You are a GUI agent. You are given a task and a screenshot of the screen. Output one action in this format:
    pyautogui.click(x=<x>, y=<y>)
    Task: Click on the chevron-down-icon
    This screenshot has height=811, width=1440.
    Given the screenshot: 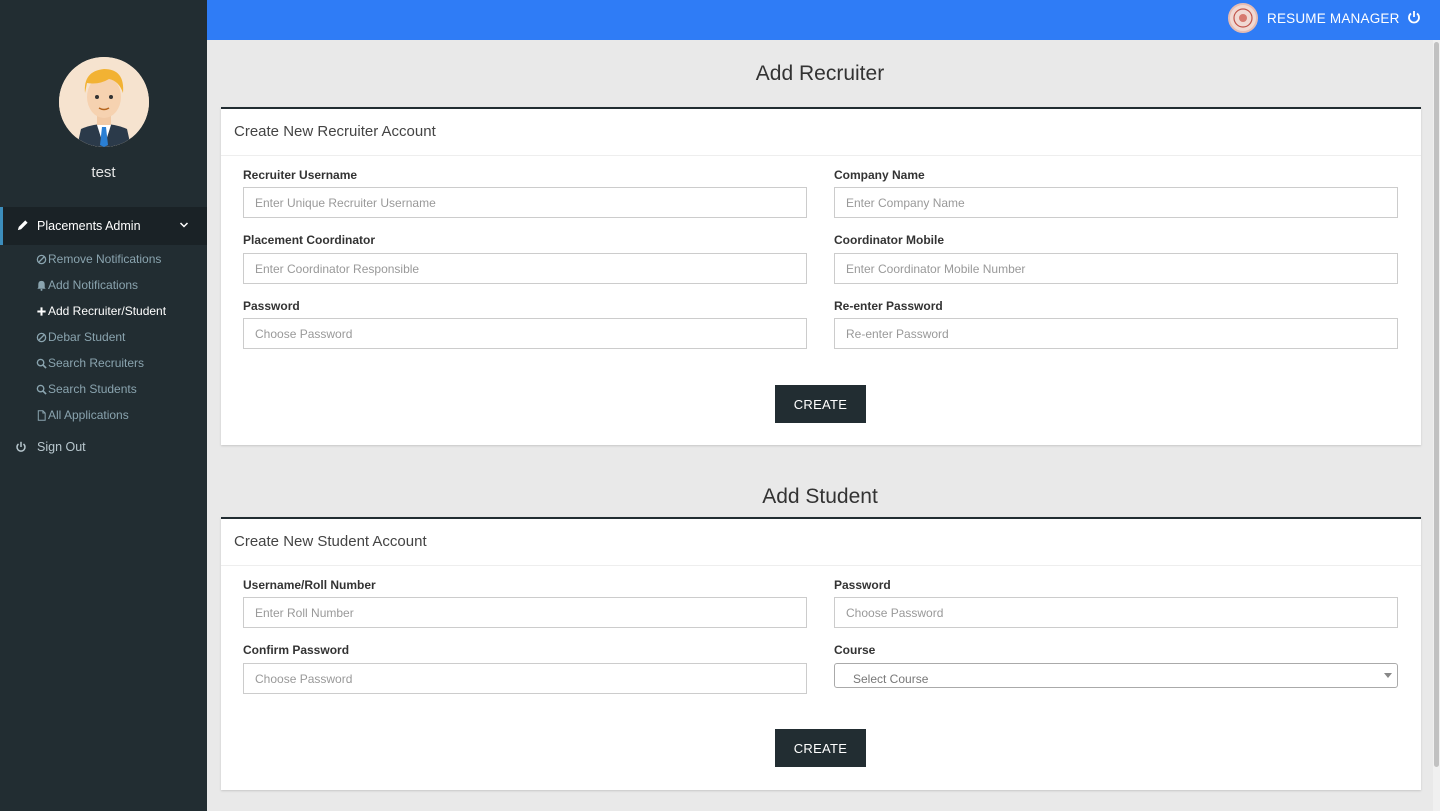 What is the action you would take?
    pyautogui.click(x=184, y=225)
    